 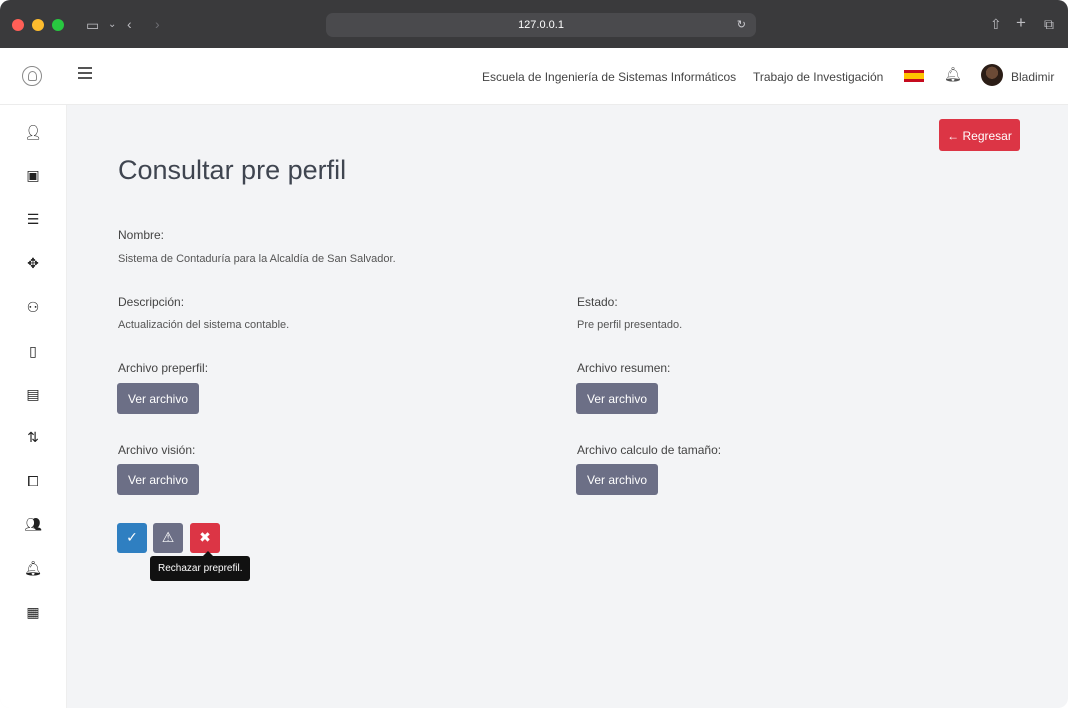 I want to click on chevron-down-icon: ⌄, so click(x=112, y=25).